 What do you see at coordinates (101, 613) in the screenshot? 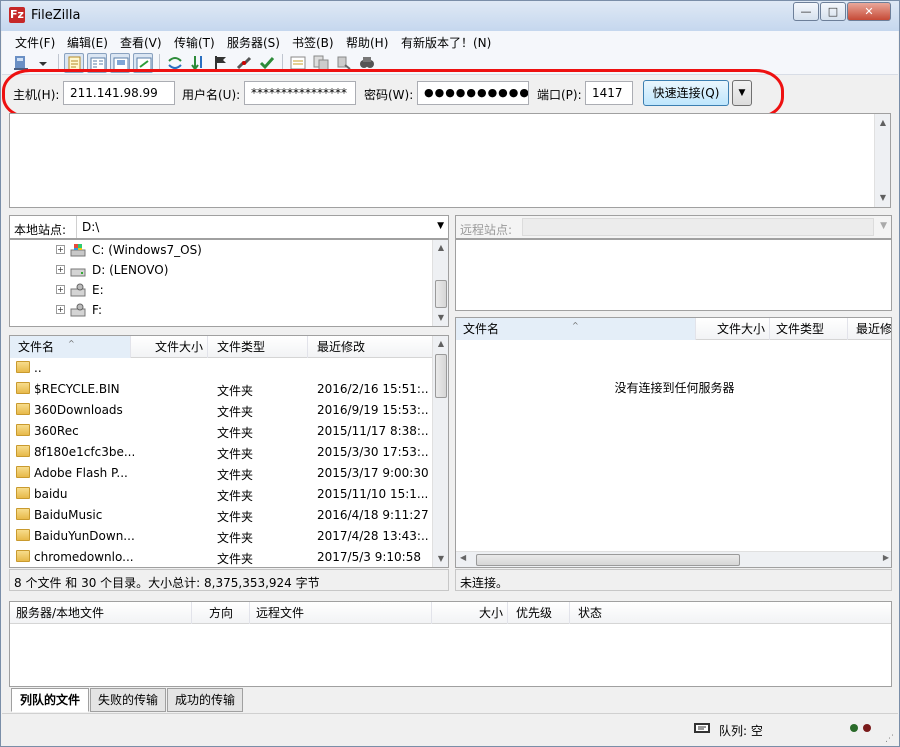
I see `column-server-local-file: 服务器/本地文件` at bounding box center [101, 613].